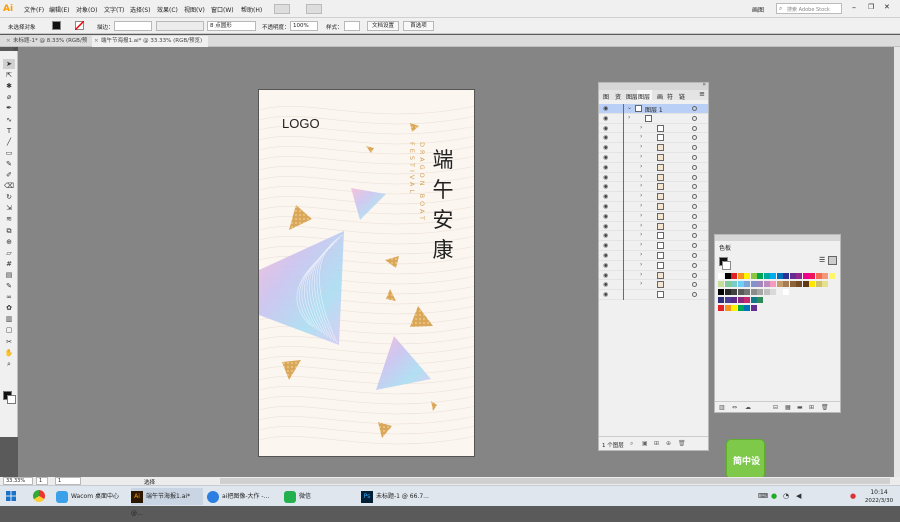  Describe the element at coordinates (653, 109) in the screenshot. I see `layer-row-top: ◉ ⌄ 图层 1` at that location.